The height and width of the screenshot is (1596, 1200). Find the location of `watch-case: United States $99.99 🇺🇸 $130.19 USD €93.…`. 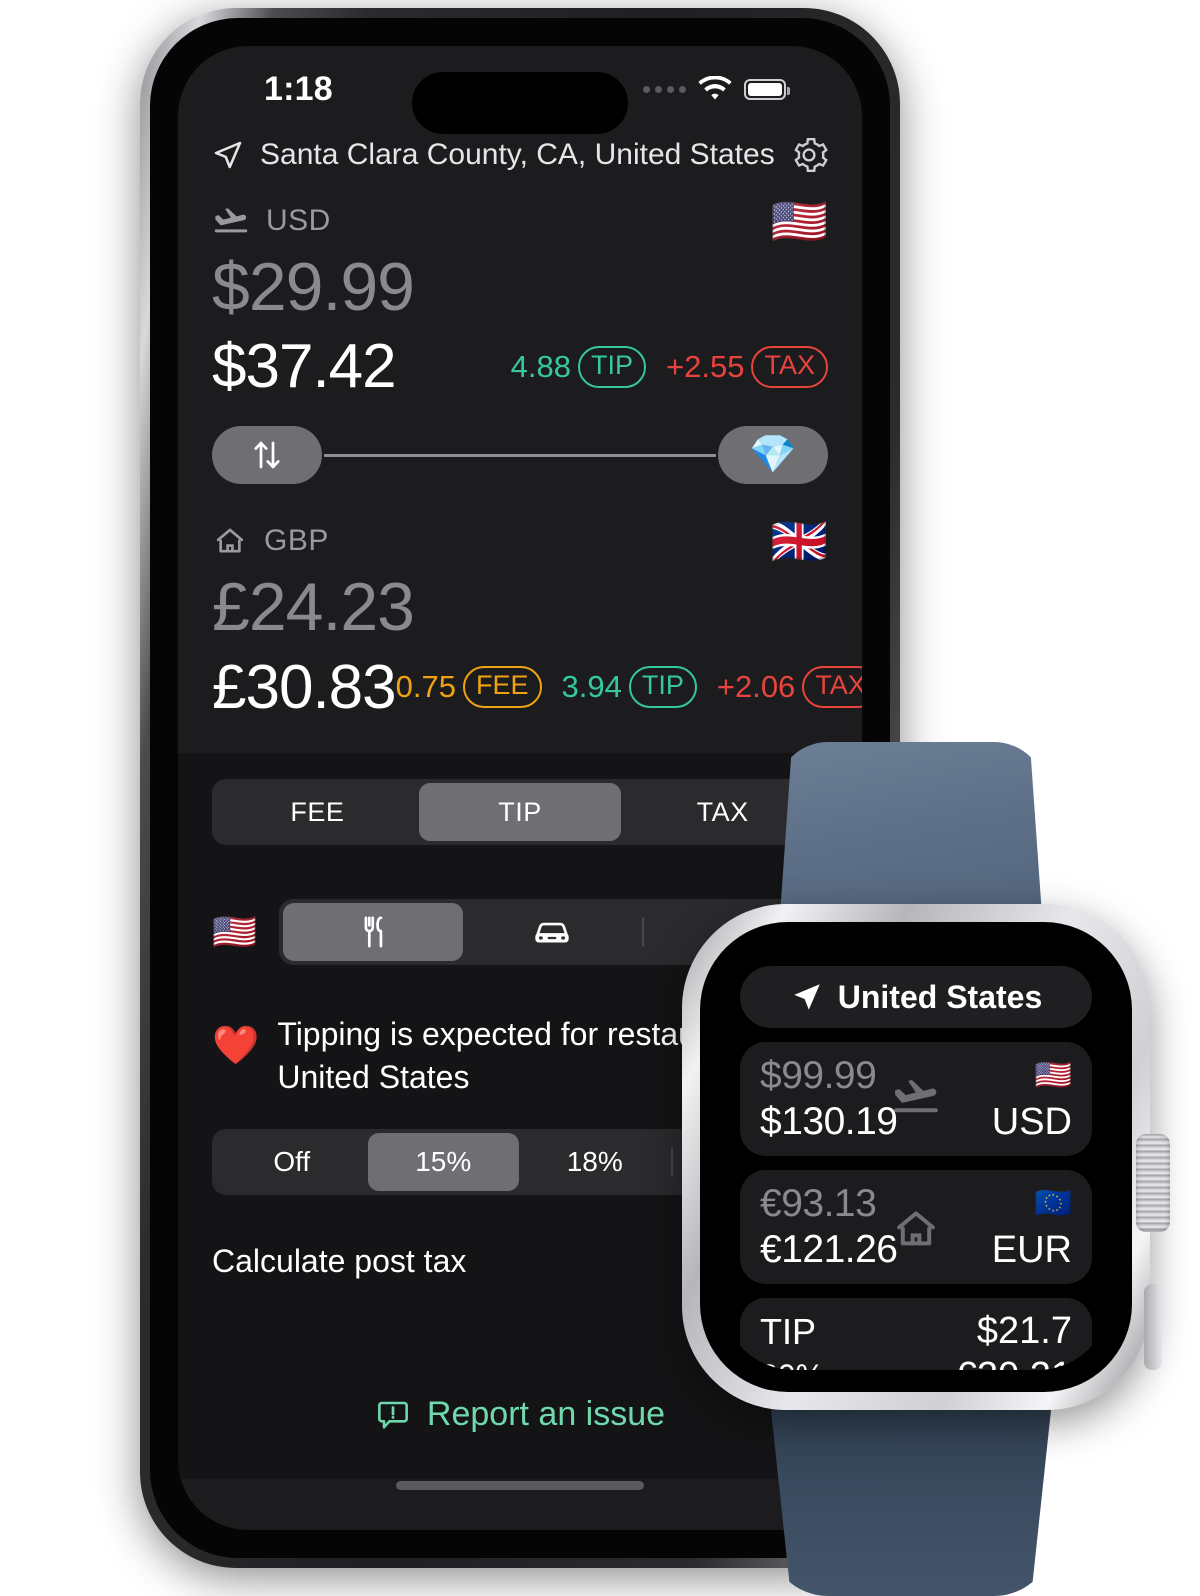

watch-case: United States $99.99 🇺🇸 $130.19 USD €93.… is located at coordinates (926, 1157).